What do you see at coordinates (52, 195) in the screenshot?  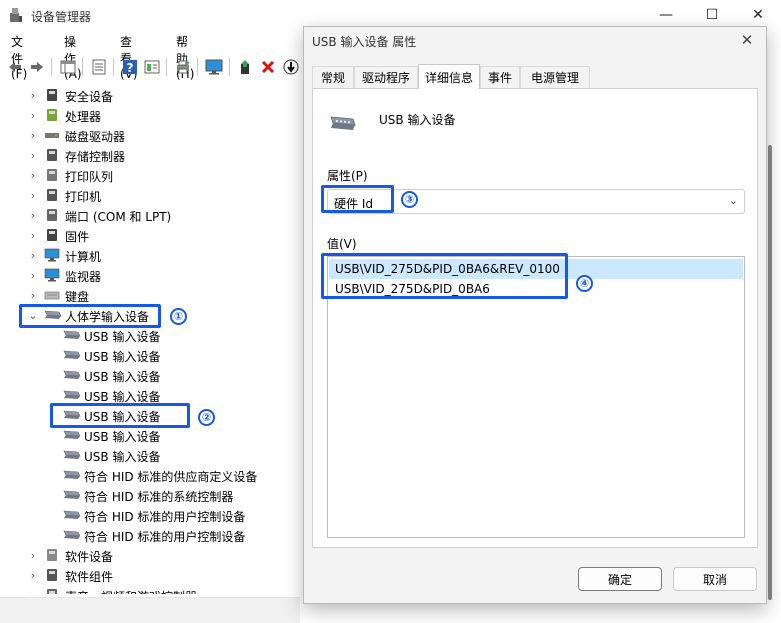 I see `printer-icon` at bounding box center [52, 195].